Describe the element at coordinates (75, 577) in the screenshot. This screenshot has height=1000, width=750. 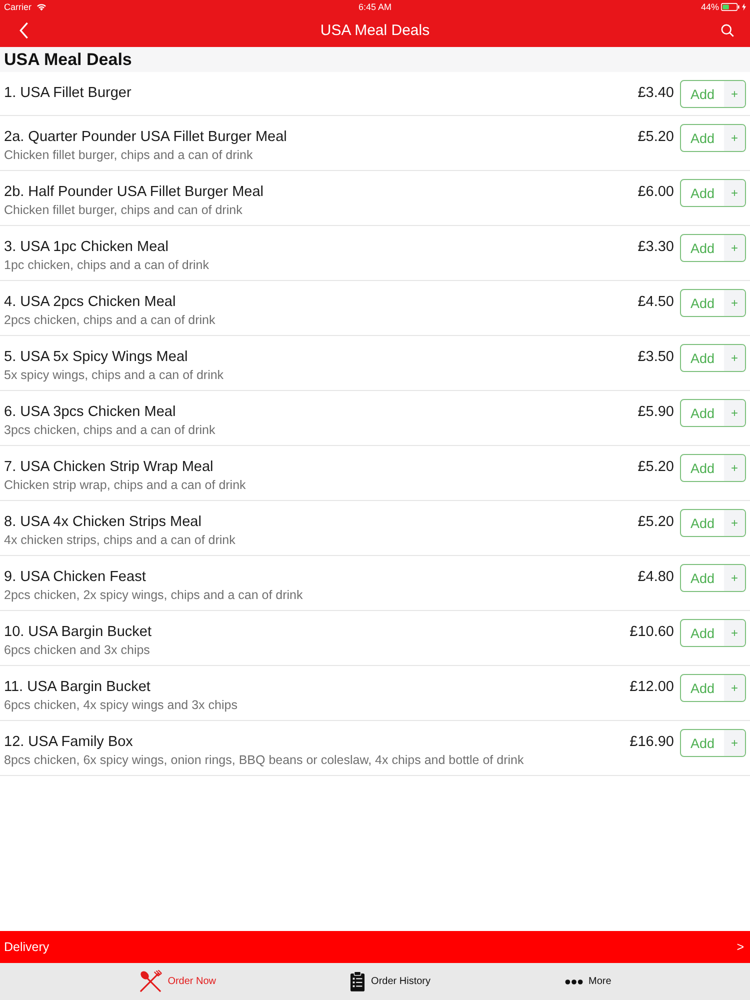
I see `item-name: 9. USA Chicken Feast` at that location.